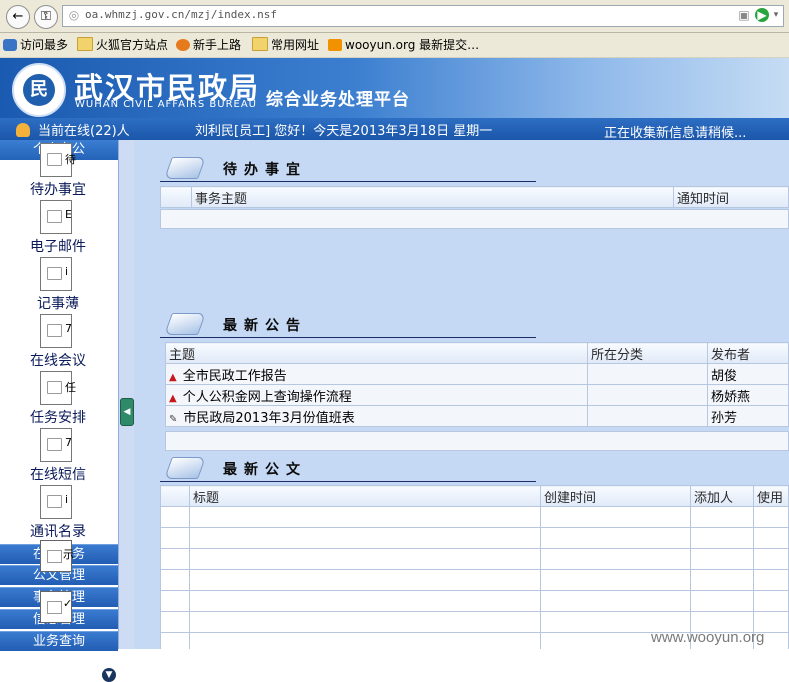 Image resolution: width=789 pixels, height=682 pixels. Describe the element at coordinates (58, 475) in the screenshot. I see `sidebar-item-label: 在线短信` at that location.